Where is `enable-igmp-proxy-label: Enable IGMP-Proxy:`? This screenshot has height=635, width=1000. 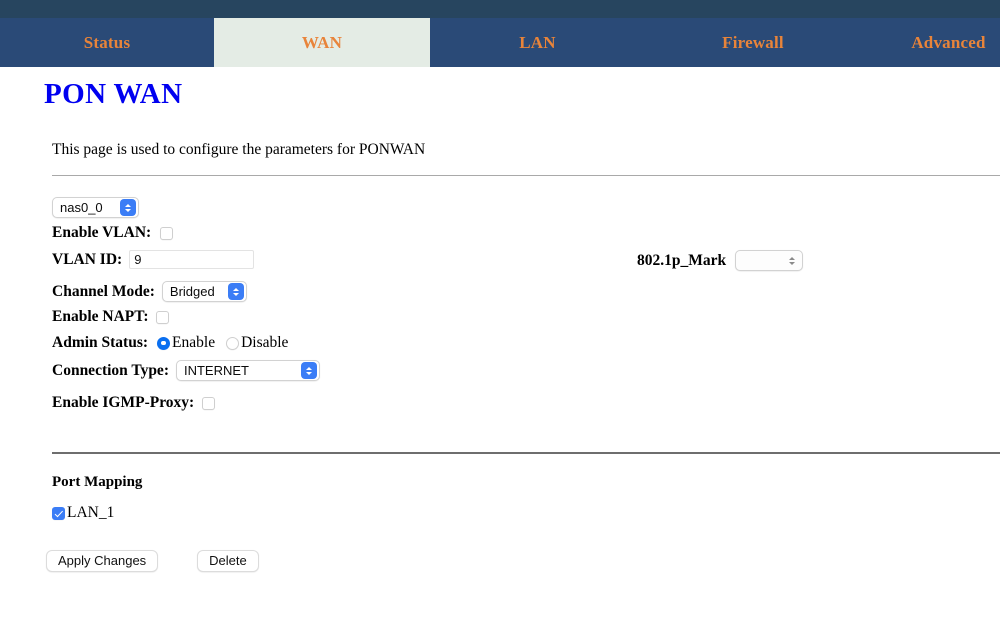
enable-igmp-proxy-label: Enable IGMP-Proxy: is located at coordinates (123, 402).